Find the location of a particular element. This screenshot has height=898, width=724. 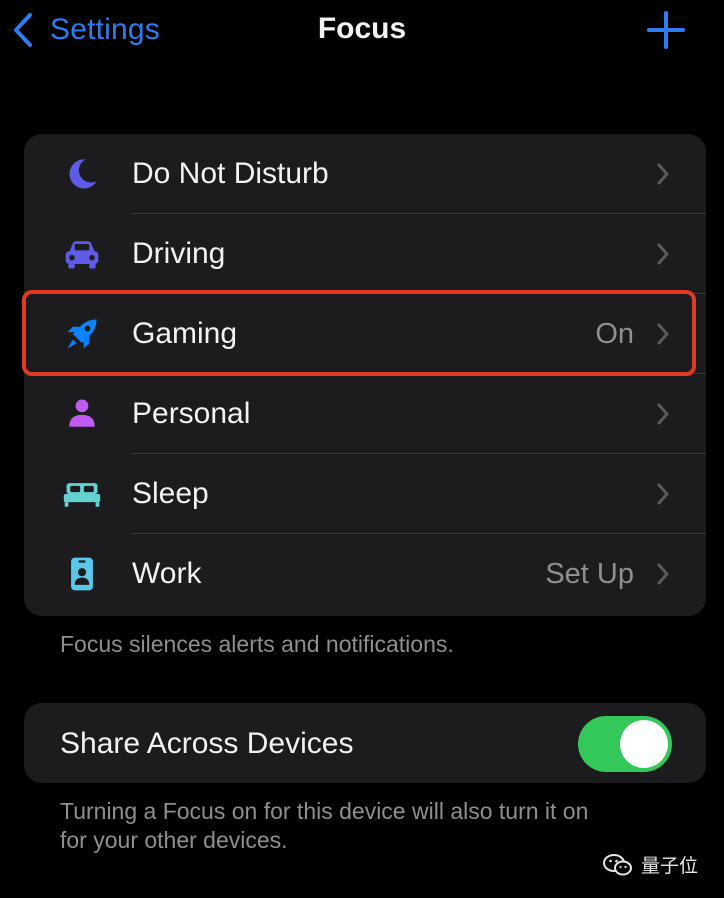

add-icon is located at coordinates (666, 30).